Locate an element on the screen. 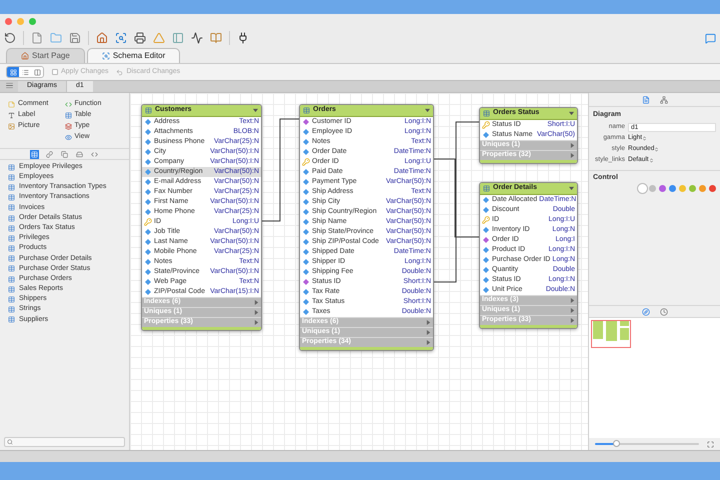  disk-icon is located at coordinates (79, 154).